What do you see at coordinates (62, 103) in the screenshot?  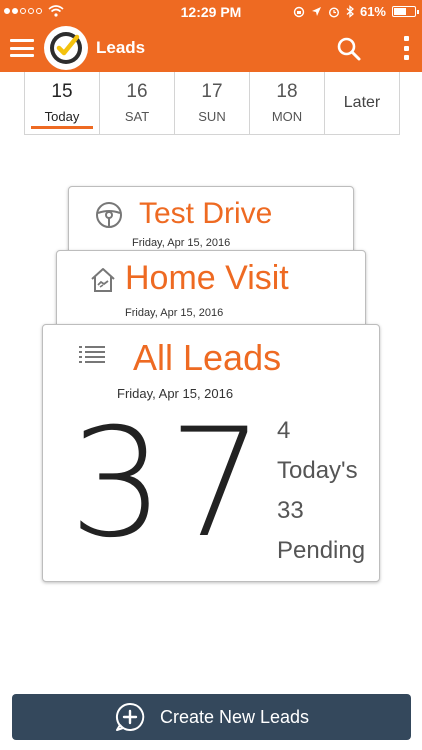 I see `tab-today: 15 Today` at bounding box center [62, 103].